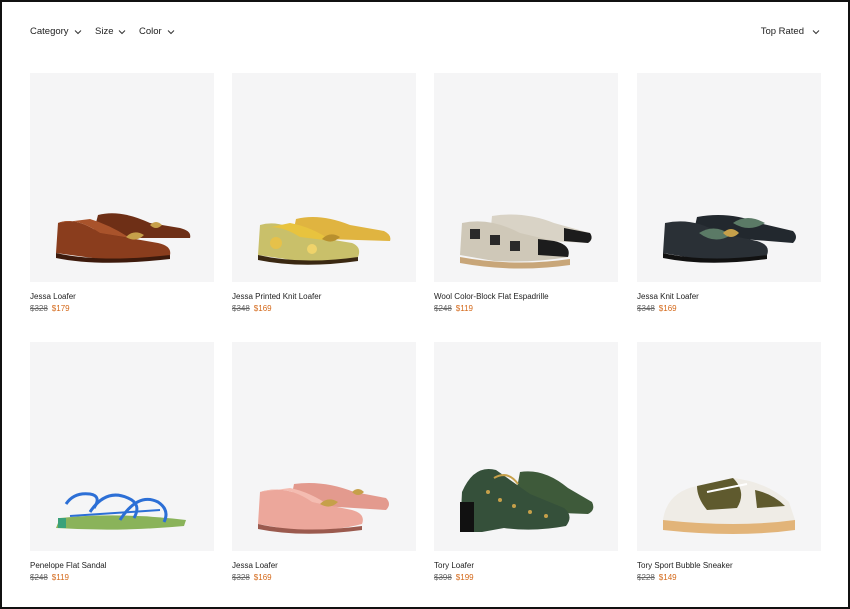  I want to click on product-card: Tory Sport Bubble Sneaker $228 $149, so click(729, 462).